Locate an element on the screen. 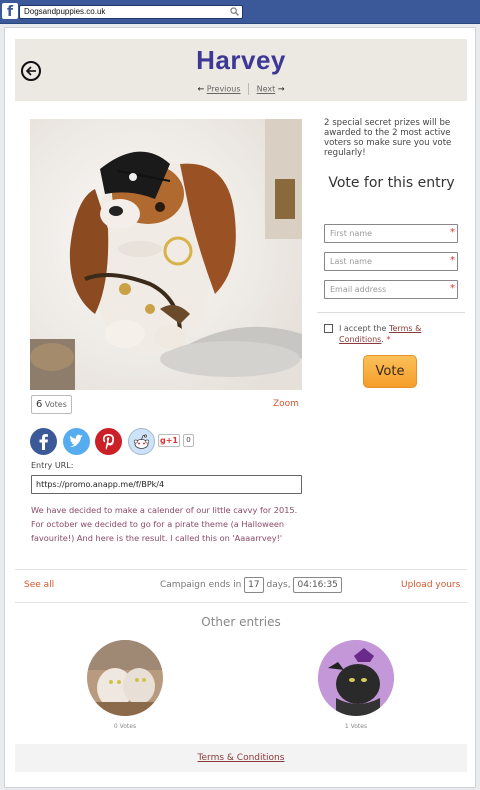 The height and width of the screenshot is (790, 480). entry-url-label: Entry URL: is located at coordinates (52, 465).